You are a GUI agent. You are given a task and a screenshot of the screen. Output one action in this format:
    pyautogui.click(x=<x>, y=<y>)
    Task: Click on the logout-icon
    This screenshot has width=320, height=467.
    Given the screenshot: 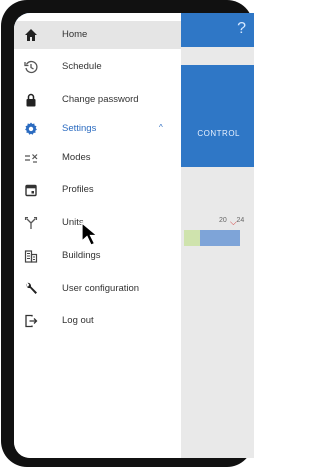 What is the action you would take?
    pyautogui.click(x=31, y=321)
    